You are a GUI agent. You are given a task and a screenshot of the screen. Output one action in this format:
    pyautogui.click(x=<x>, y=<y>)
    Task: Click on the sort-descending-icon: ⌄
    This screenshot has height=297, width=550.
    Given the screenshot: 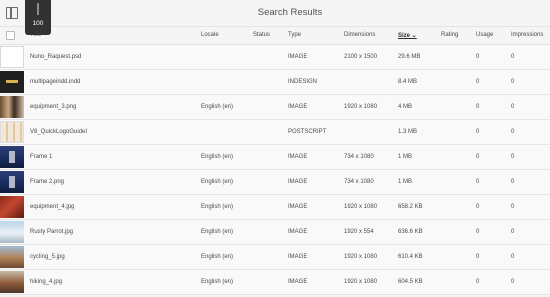 What is the action you would take?
    pyautogui.click(x=413, y=36)
    